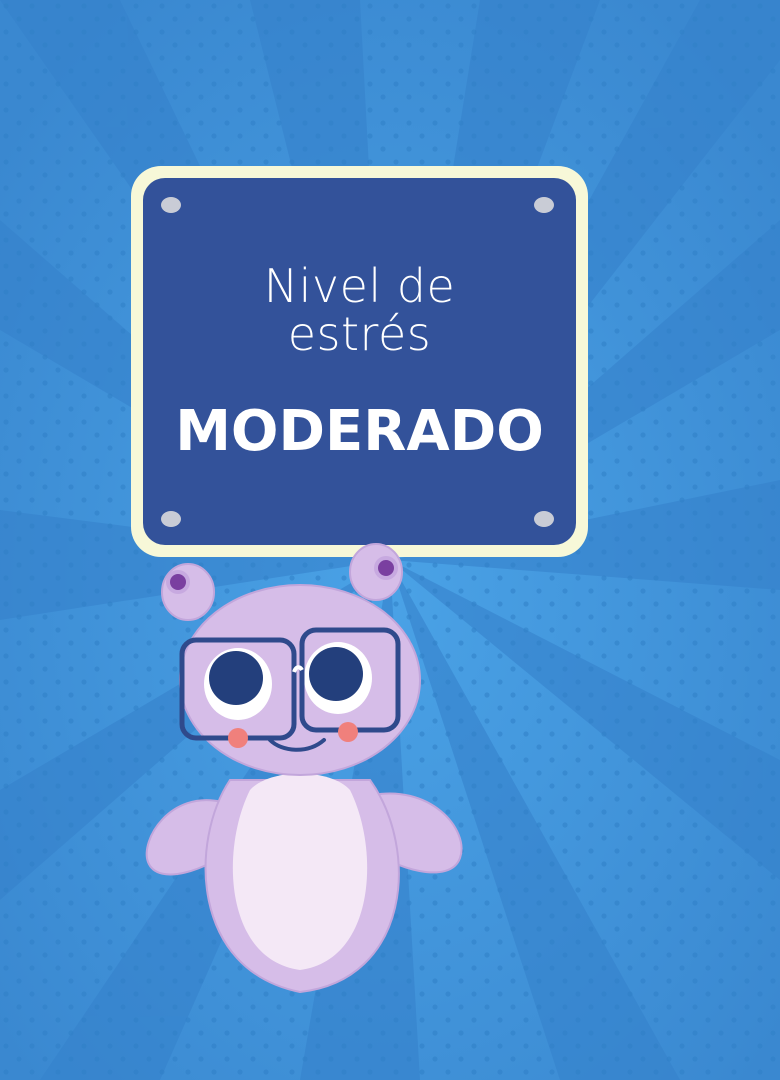 This screenshot has height=1080, width=780. I want to click on sign-label-line2: estrés, so click(359, 334).